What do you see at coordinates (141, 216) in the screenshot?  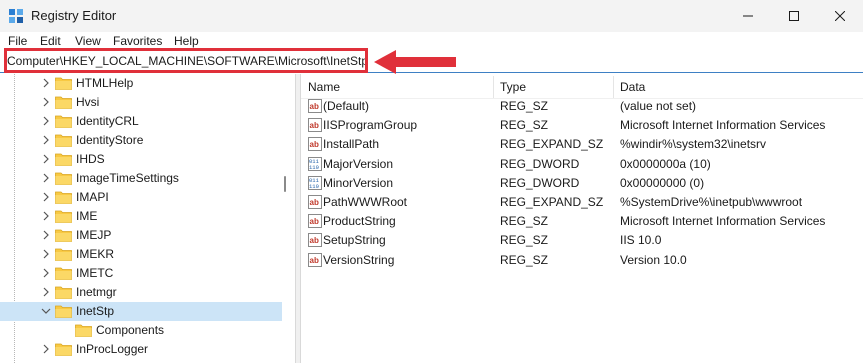 I see `tree-item: IME` at bounding box center [141, 216].